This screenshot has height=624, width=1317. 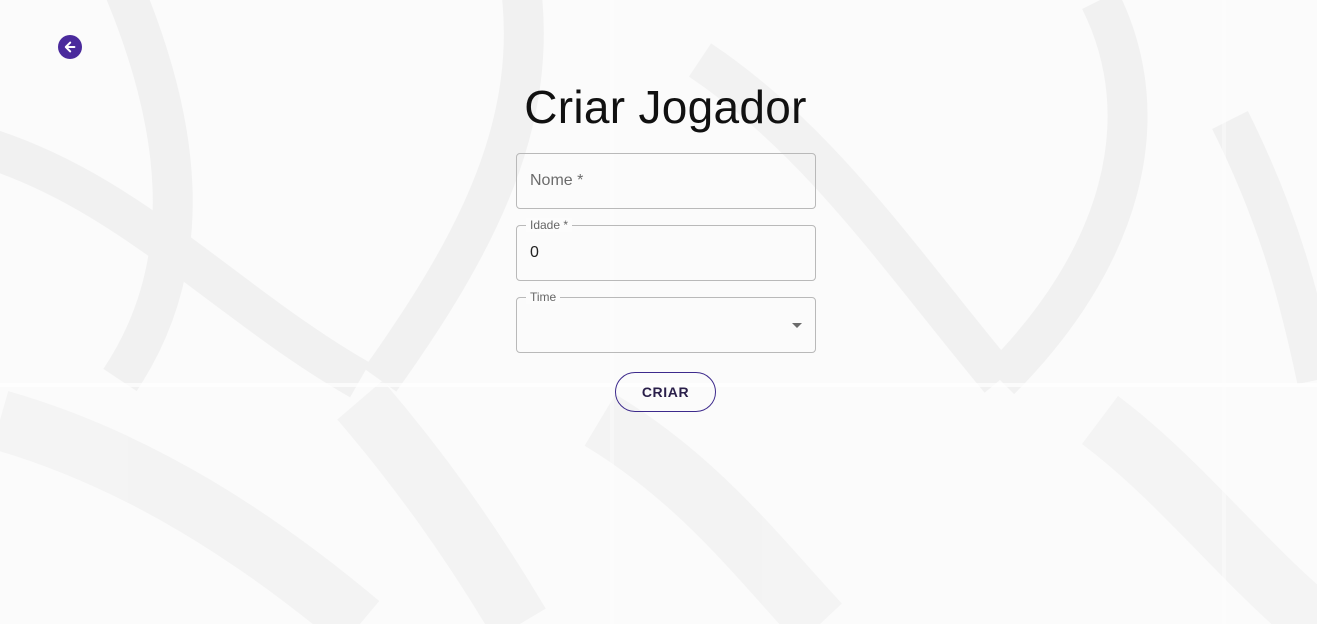 I want to click on idade-value: 0, so click(x=534, y=252).